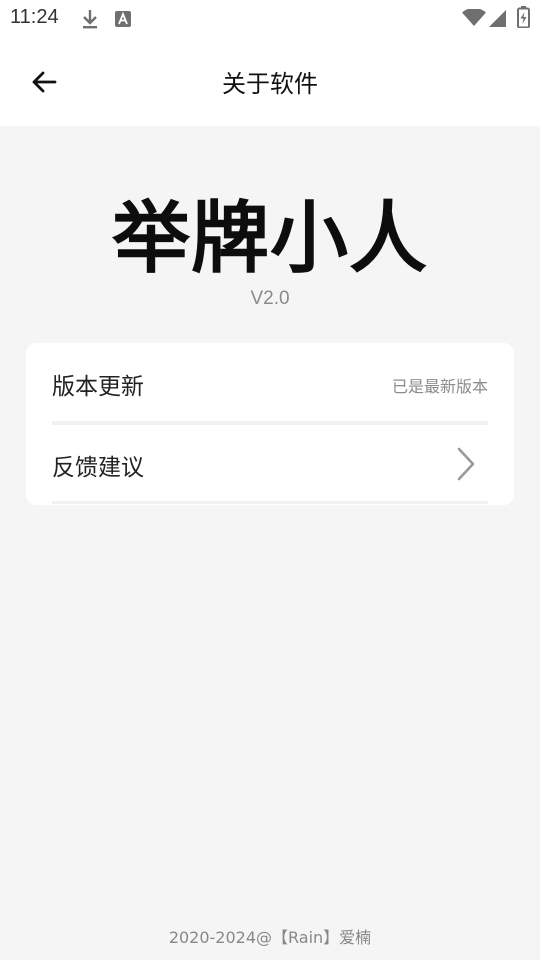 The image size is (540, 960). What do you see at coordinates (270, 298) in the screenshot?
I see `app-version: V2.0` at bounding box center [270, 298].